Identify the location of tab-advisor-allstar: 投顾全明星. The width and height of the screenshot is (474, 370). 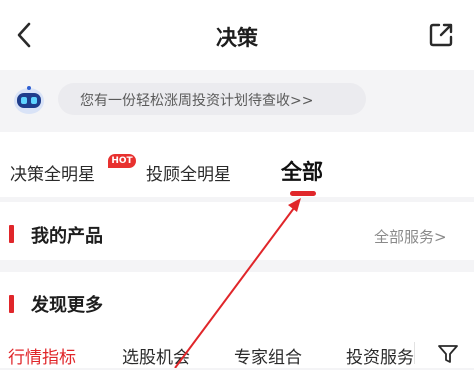
(188, 172).